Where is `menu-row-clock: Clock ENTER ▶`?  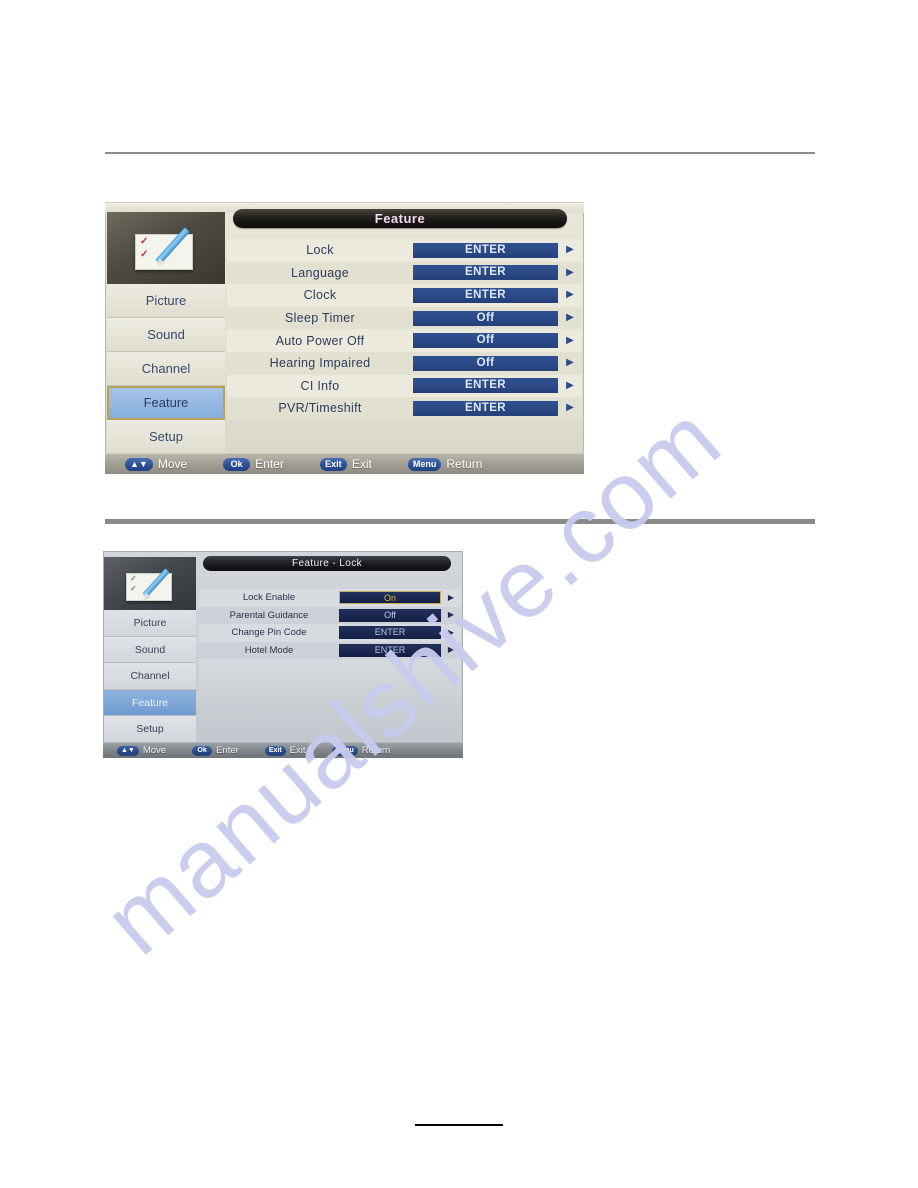
menu-row-clock: Clock ENTER ▶ is located at coordinates (404, 295).